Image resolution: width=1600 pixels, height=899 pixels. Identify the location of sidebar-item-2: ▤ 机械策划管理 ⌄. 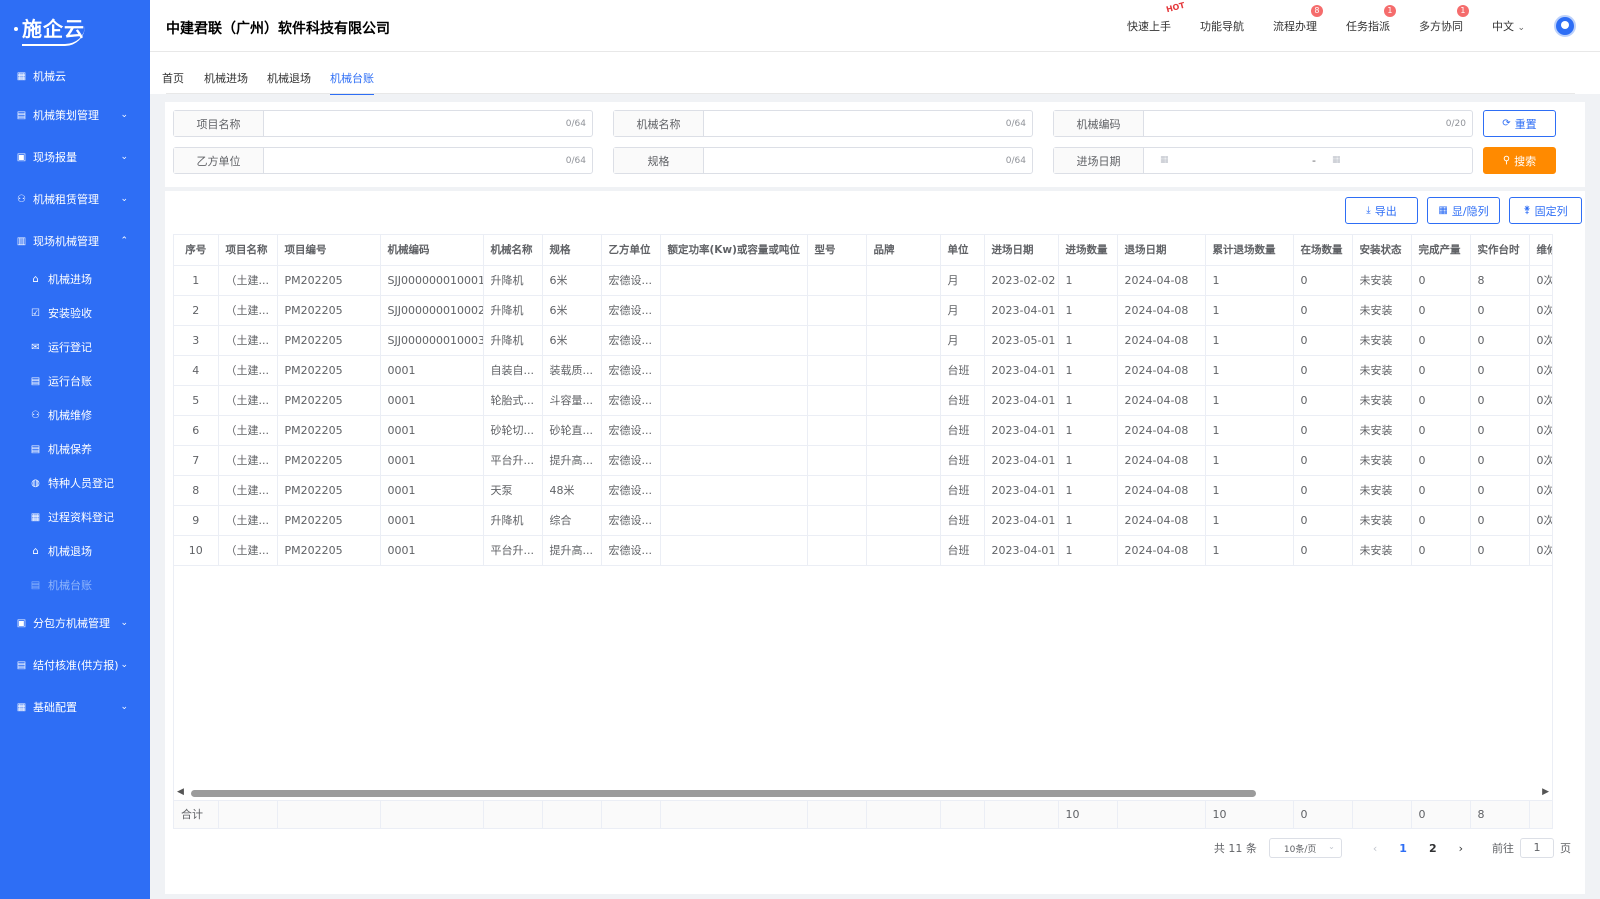
(75, 115).